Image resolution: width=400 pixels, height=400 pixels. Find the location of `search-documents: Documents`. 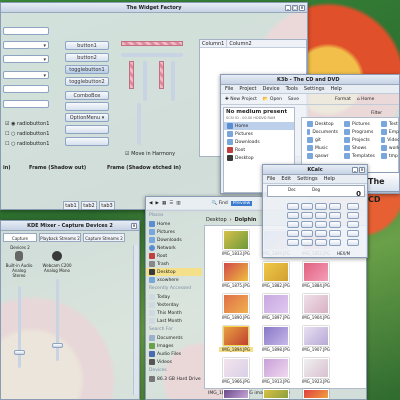

search-documents: Documents is located at coordinates (174, 338).